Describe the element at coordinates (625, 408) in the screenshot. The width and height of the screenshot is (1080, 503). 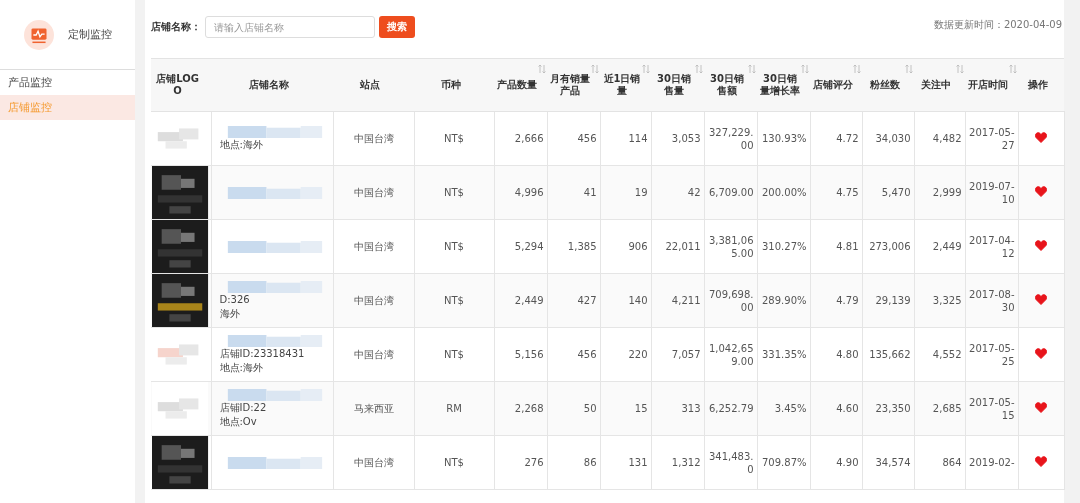
I see `table-cell: 15` at that location.